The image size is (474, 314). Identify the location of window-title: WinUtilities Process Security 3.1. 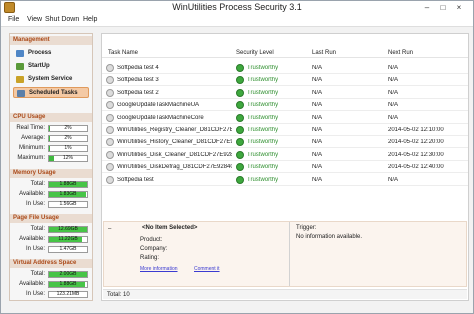
(237, 7).